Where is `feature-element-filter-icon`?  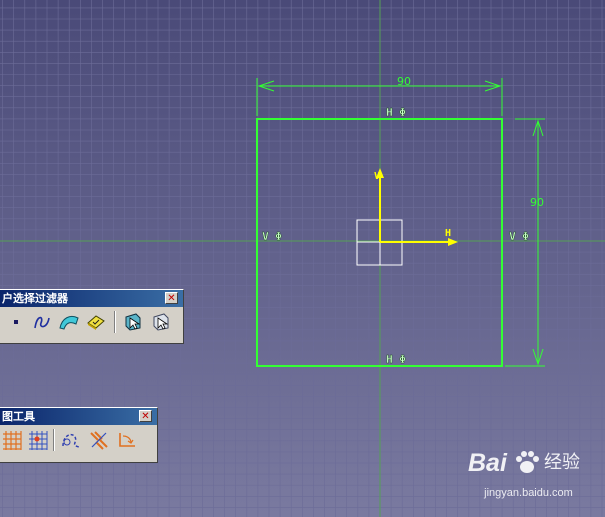
feature-element-filter-icon is located at coordinates (133, 322).